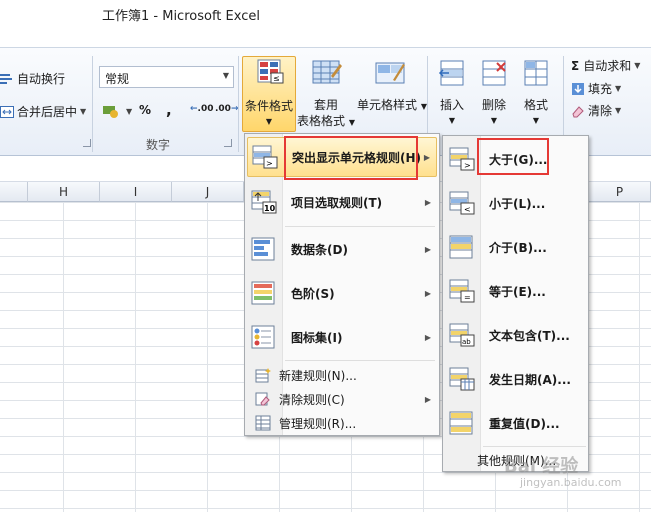 The image size is (651, 512). I want to click on cell-styles-button: 单元格样式 ▼, so click(392, 86).